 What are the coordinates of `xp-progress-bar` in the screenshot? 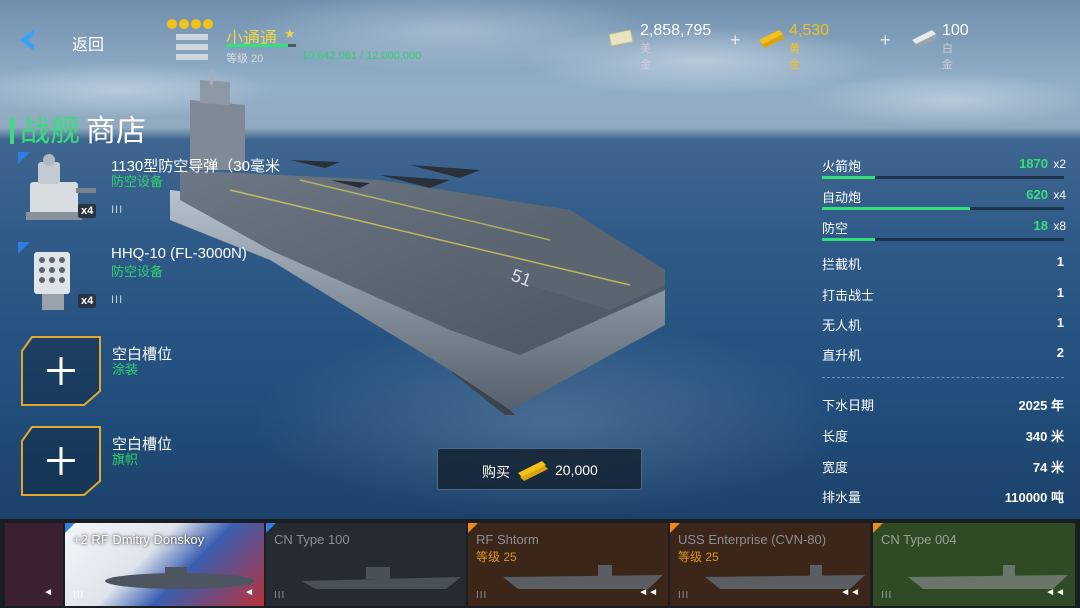 It's located at (261, 45).